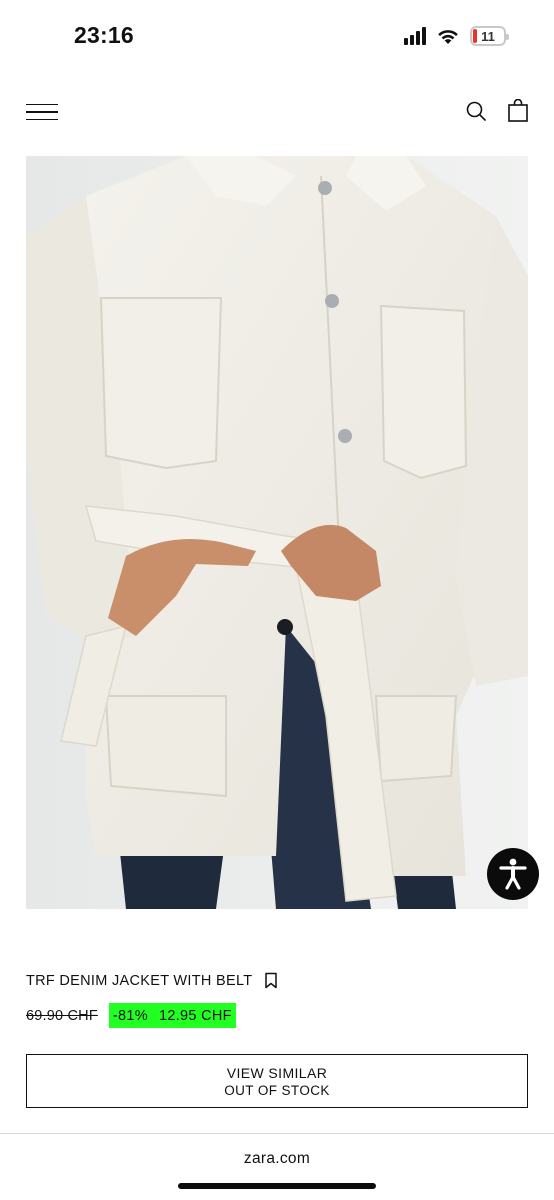 The width and height of the screenshot is (554, 1200). Describe the element at coordinates (62, 1015) in the screenshot. I see `old-price: 69.90 CHF` at that location.